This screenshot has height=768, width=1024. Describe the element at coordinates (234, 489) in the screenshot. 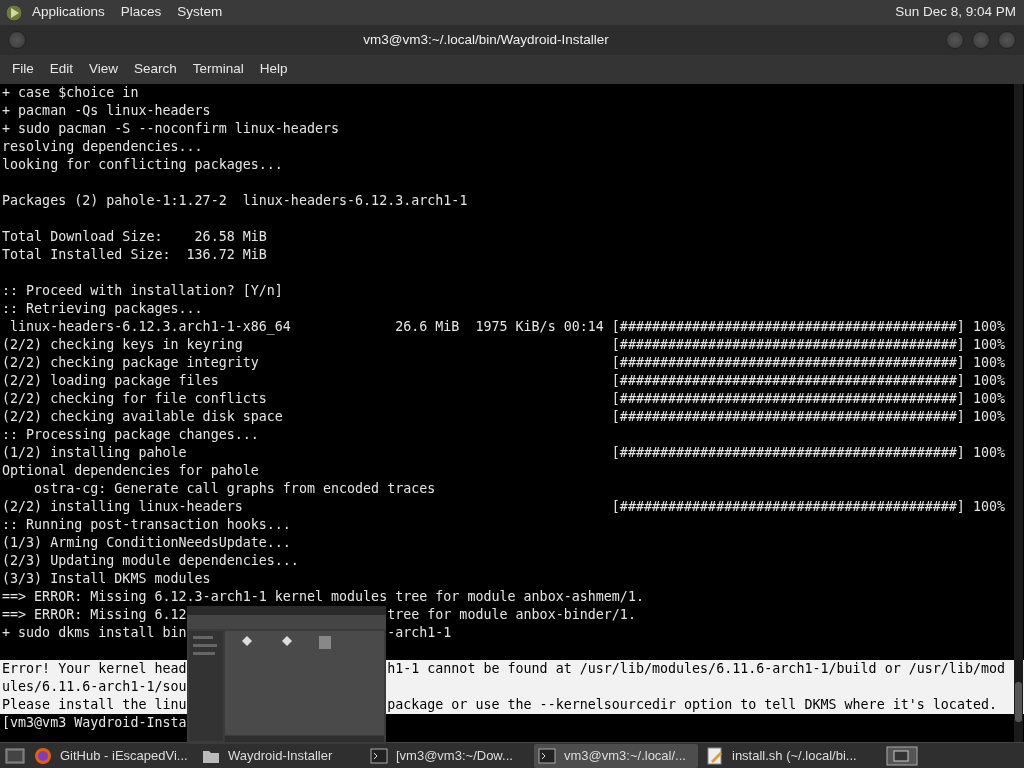

I see `terminal-line: ostra-cg: Generate call graphs from encoded traces` at that location.